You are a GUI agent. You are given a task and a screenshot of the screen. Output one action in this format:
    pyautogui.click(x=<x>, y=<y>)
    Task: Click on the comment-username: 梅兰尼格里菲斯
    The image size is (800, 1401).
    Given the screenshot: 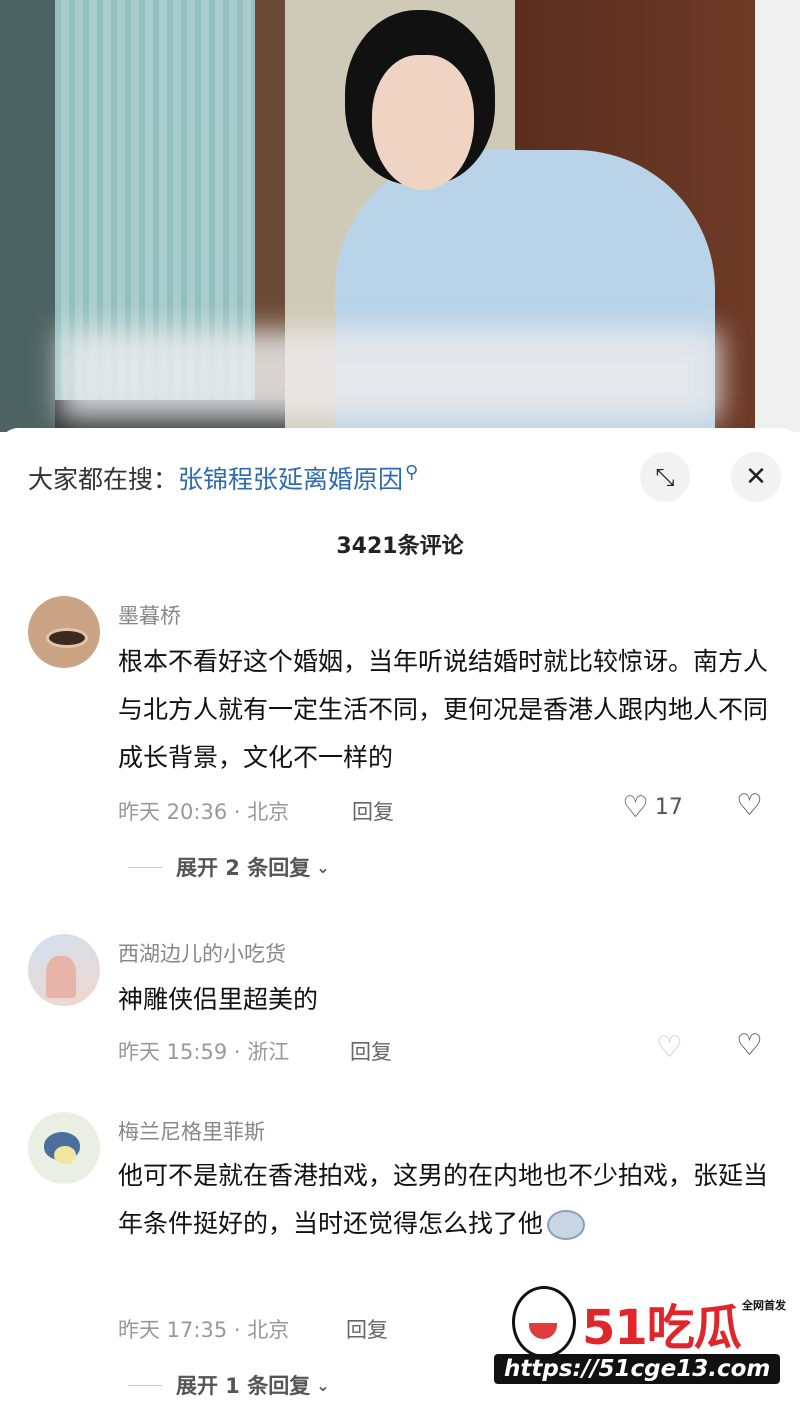 What is the action you would take?
    pyautogui.click(x=191, y=1131)
    